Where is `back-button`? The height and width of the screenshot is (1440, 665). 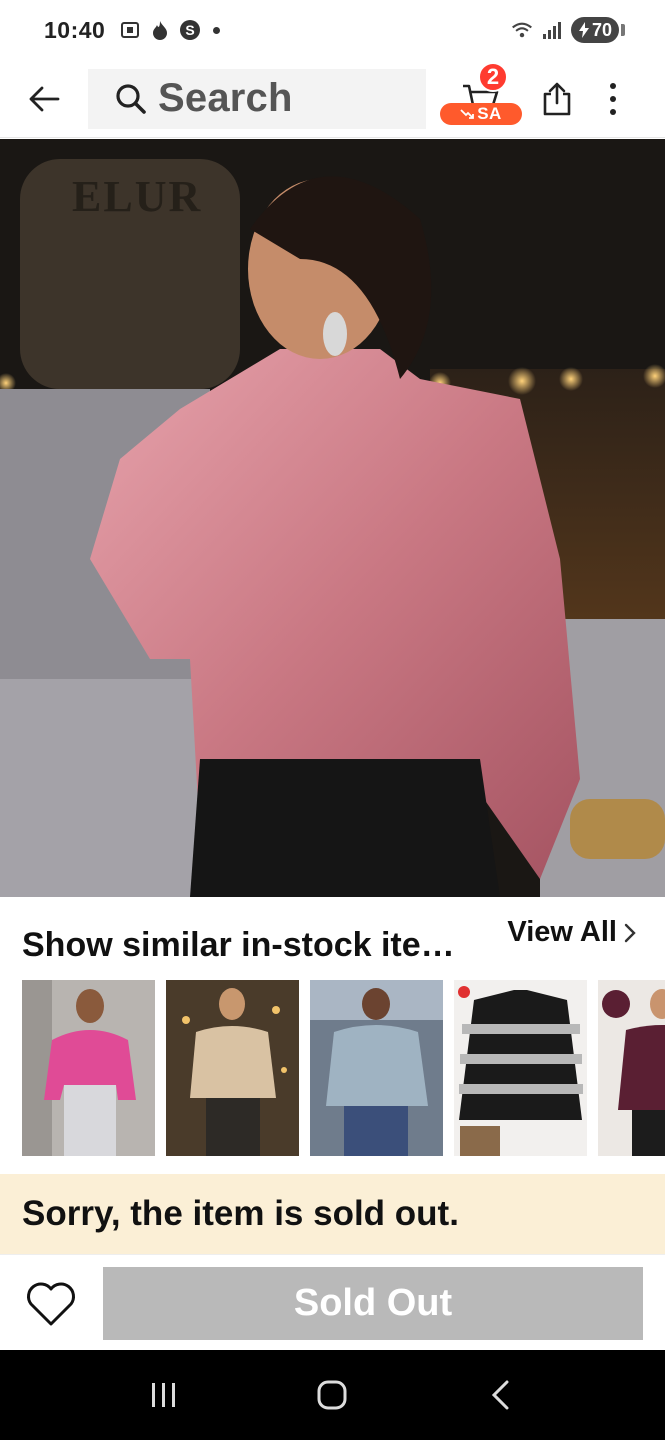
back-button is located at coordinates (44, 99).